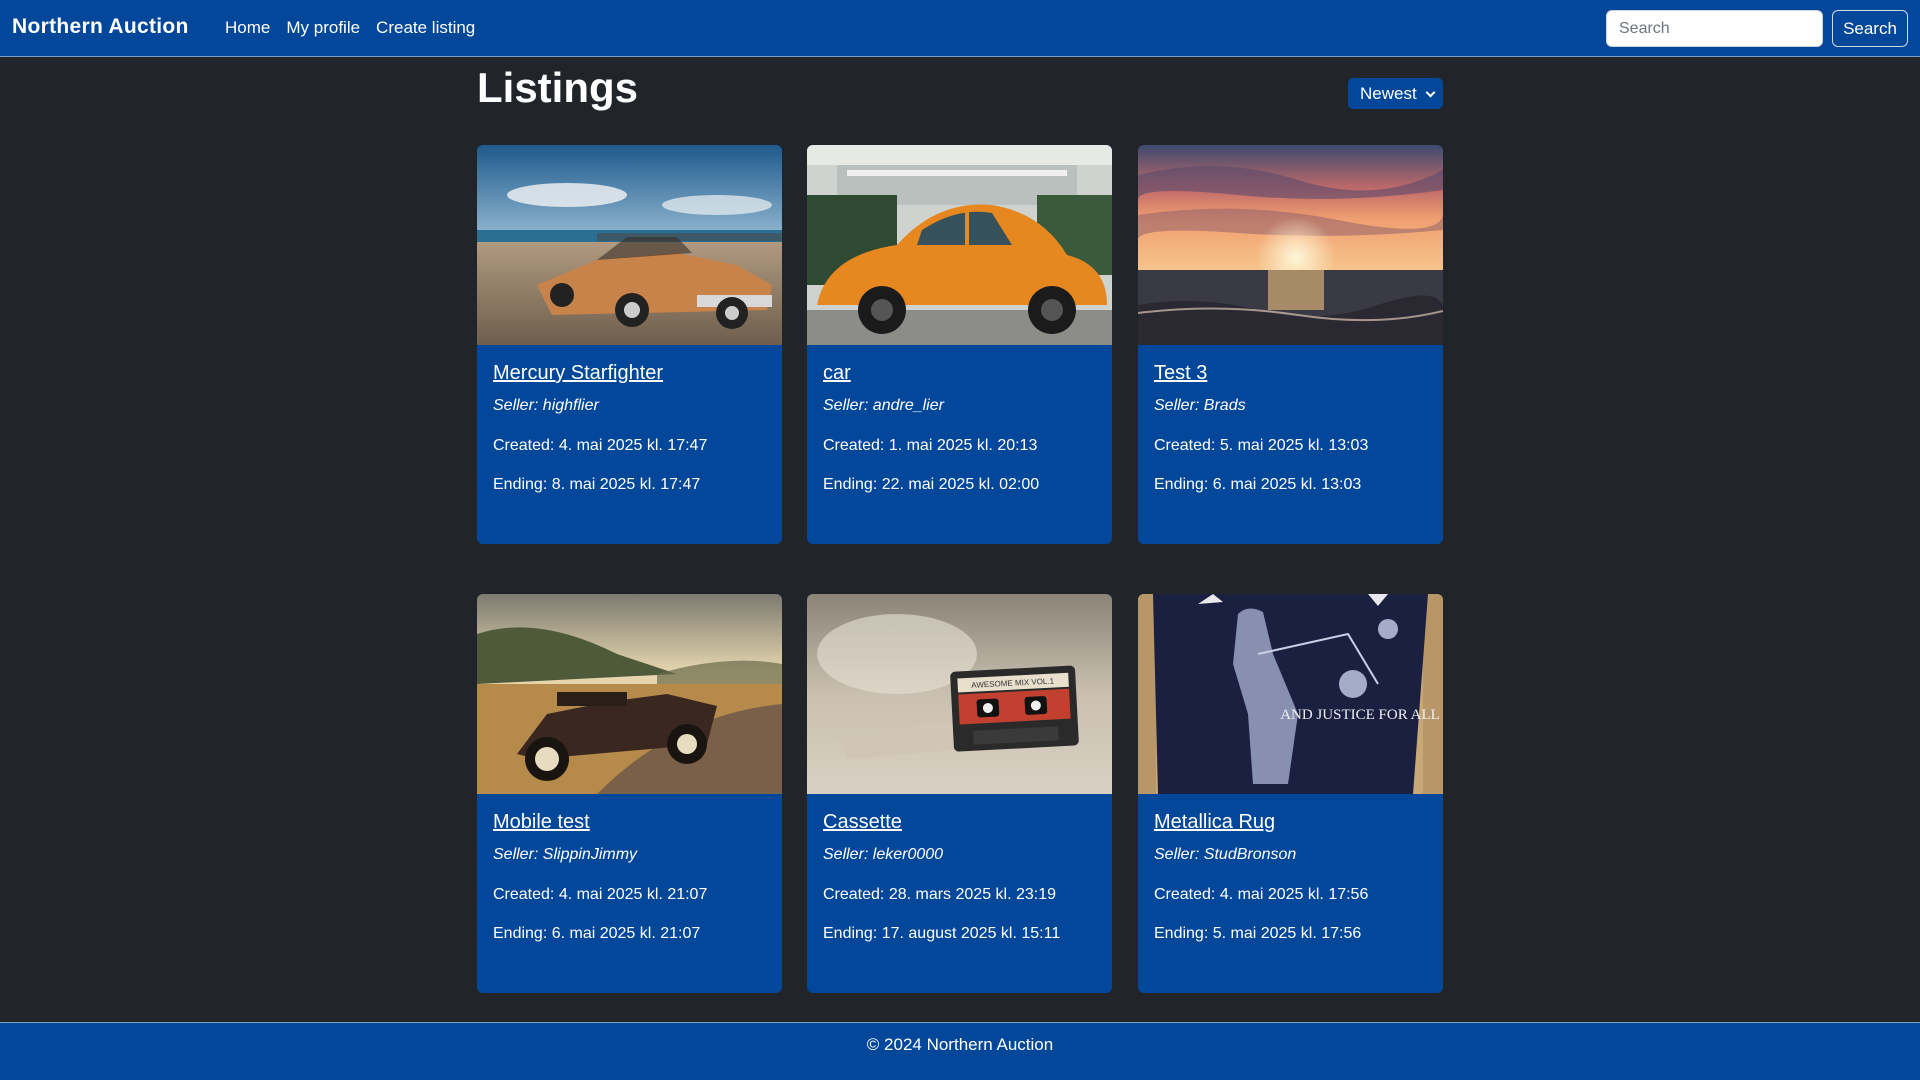  I want to click on orange-beetle-image, so click(959, 245).